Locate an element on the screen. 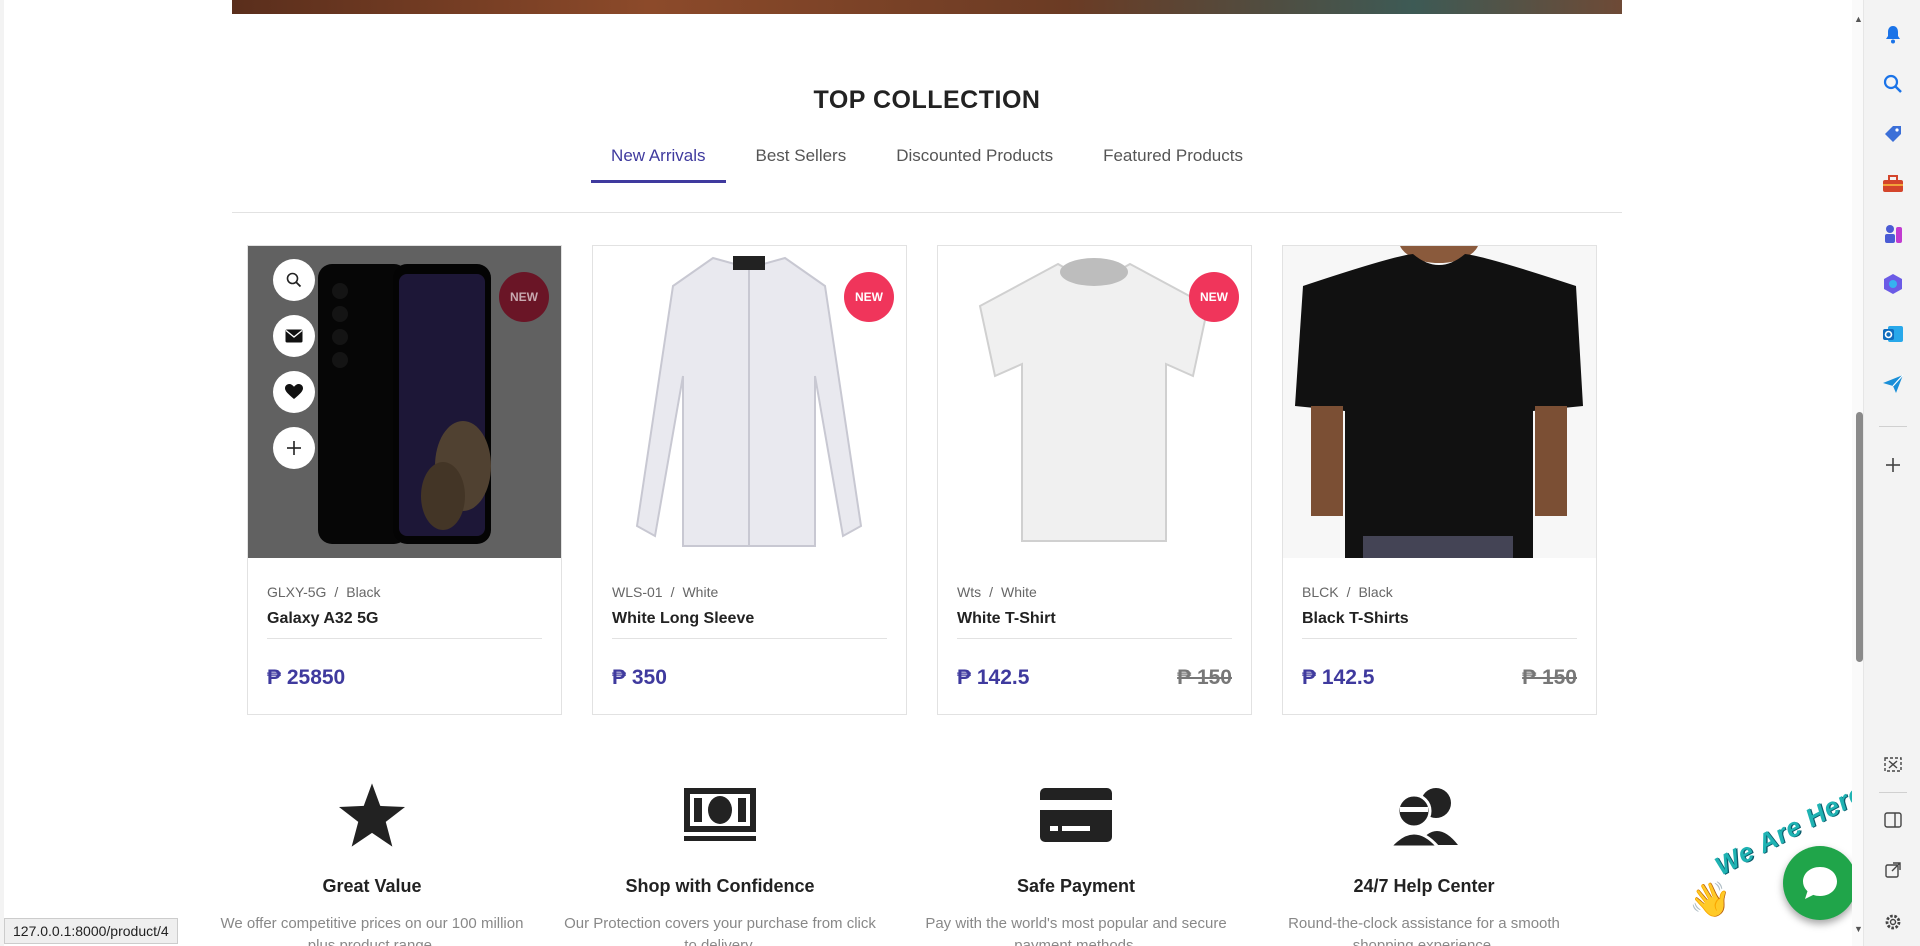 The image size is (1920, 946). chat-bubble-icon is located at coordinates (1820, 883).